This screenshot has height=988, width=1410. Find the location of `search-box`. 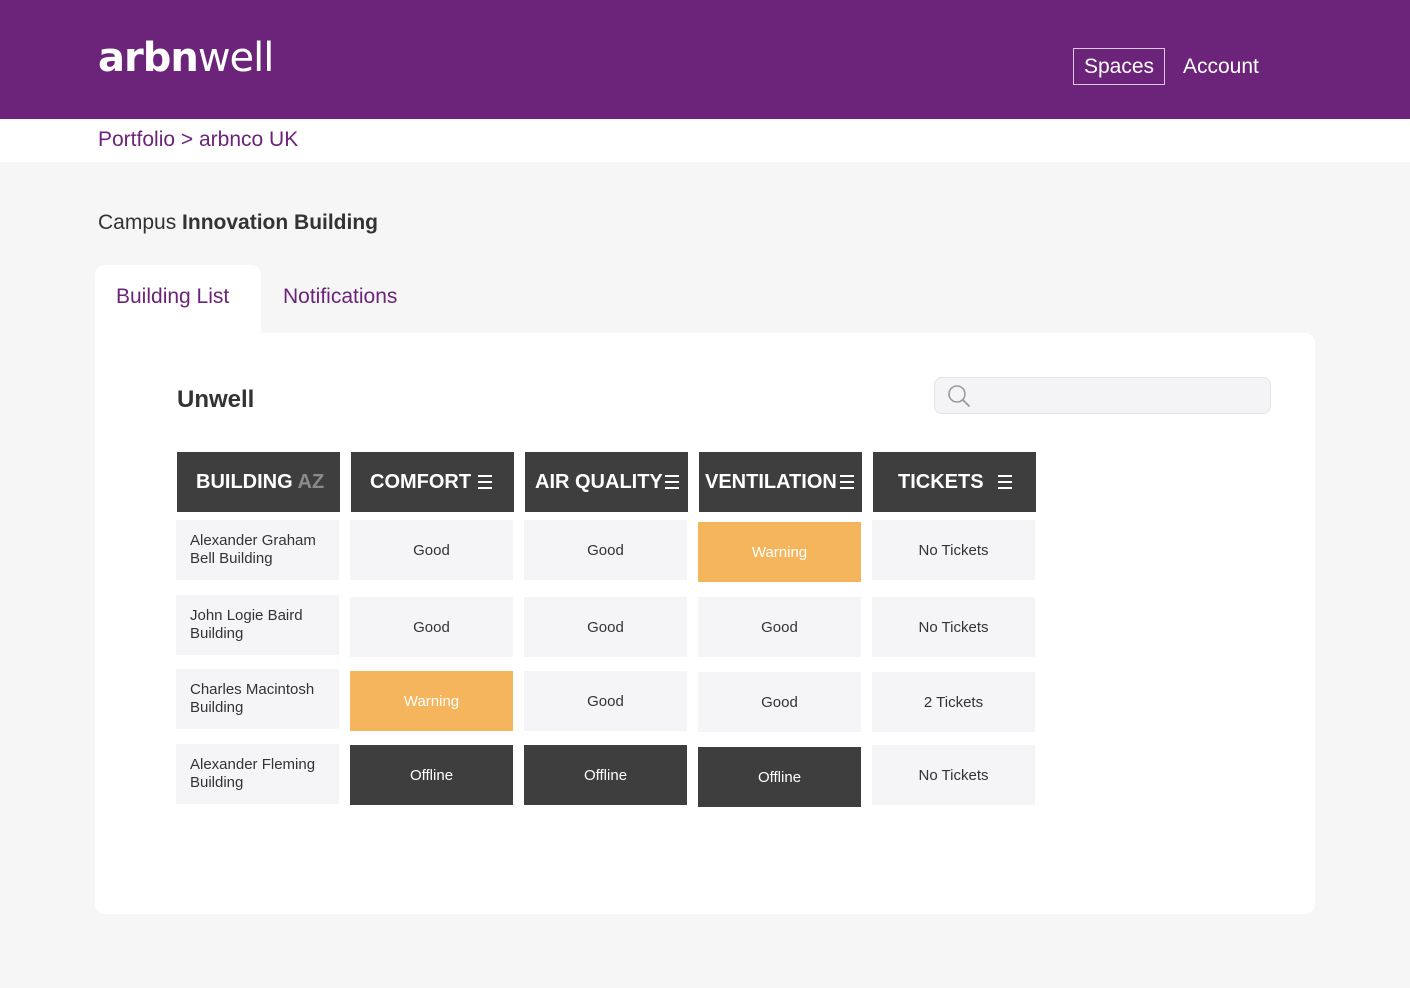

search-box is located at coordinates (1102, 395).